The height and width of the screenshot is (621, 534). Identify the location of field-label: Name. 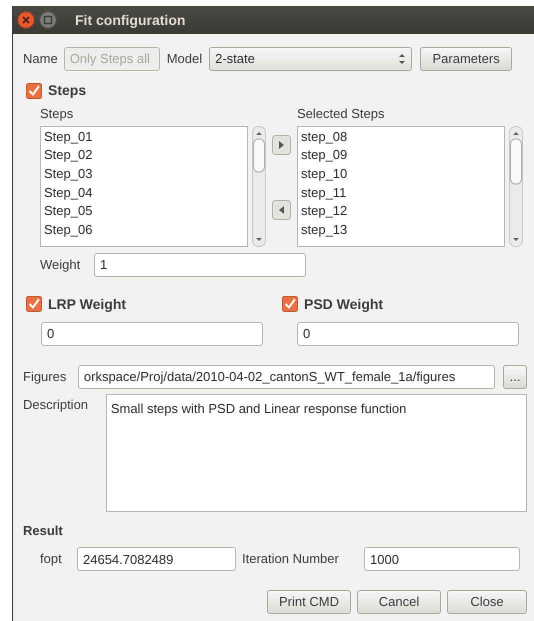
(40, 59).